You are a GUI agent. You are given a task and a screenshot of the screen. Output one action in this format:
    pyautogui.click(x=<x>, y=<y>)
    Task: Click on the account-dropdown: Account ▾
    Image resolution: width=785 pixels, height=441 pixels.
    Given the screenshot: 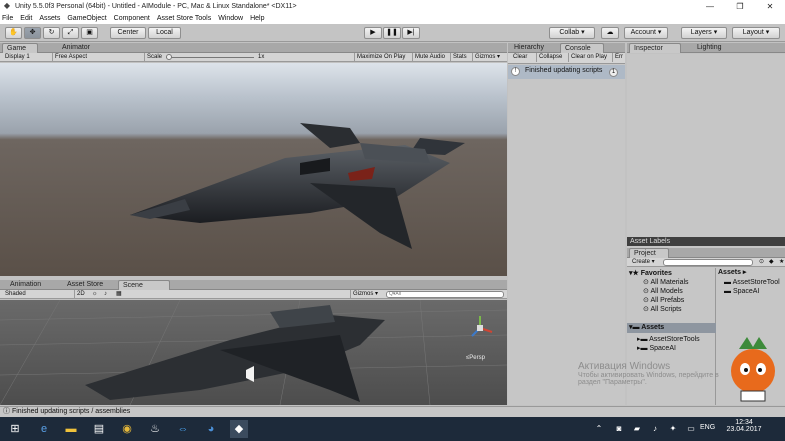 What is the action you would take?
    pyautogui.click(x=646, y=33)
    